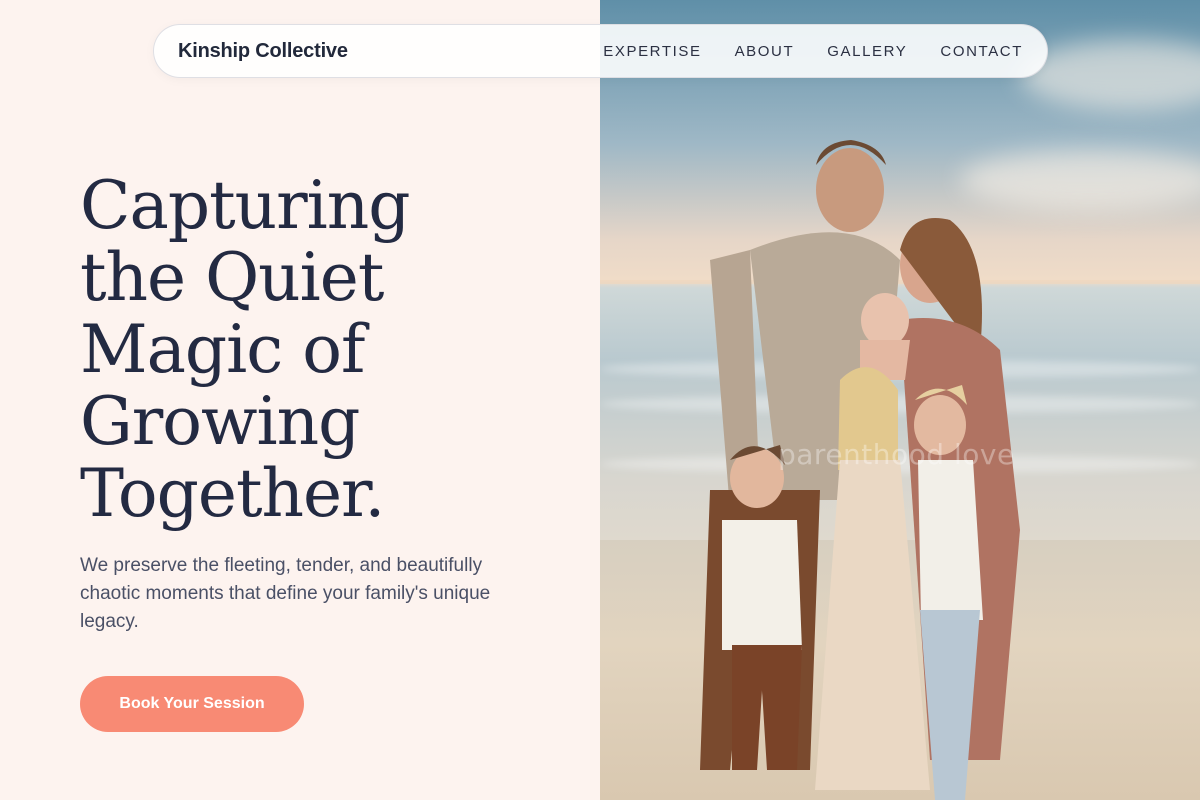 The width and height of the screenshot is (1200, 800). What do you see at coordinates (232, 277) in the screenshot?
I see `headline-line: the Quiet` at bounding box center [232, 277].